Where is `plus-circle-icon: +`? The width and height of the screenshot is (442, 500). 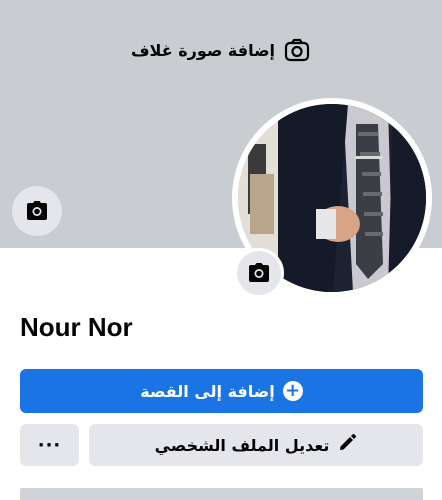
plus-circle-icon: + is located at coordinates (292, 391).